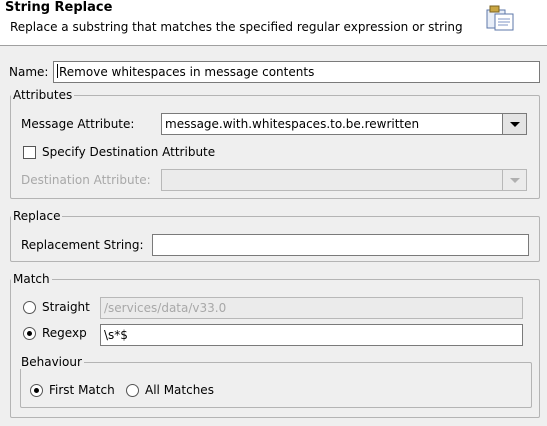 This screenshot has width=547, height=426. I want to click on specify-destination-checkbox, so click(29, 152).